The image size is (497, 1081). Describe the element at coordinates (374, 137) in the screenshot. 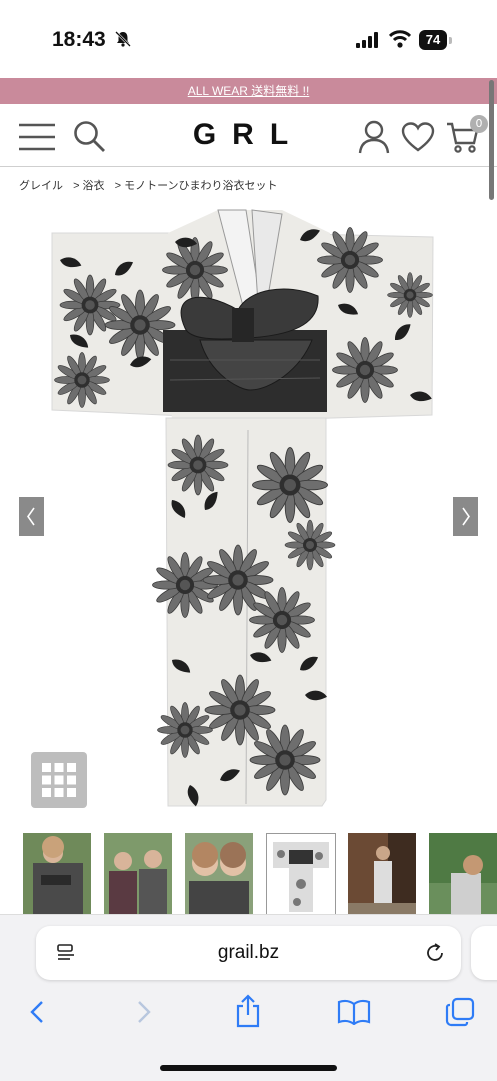

I see `account-icon` at that location.